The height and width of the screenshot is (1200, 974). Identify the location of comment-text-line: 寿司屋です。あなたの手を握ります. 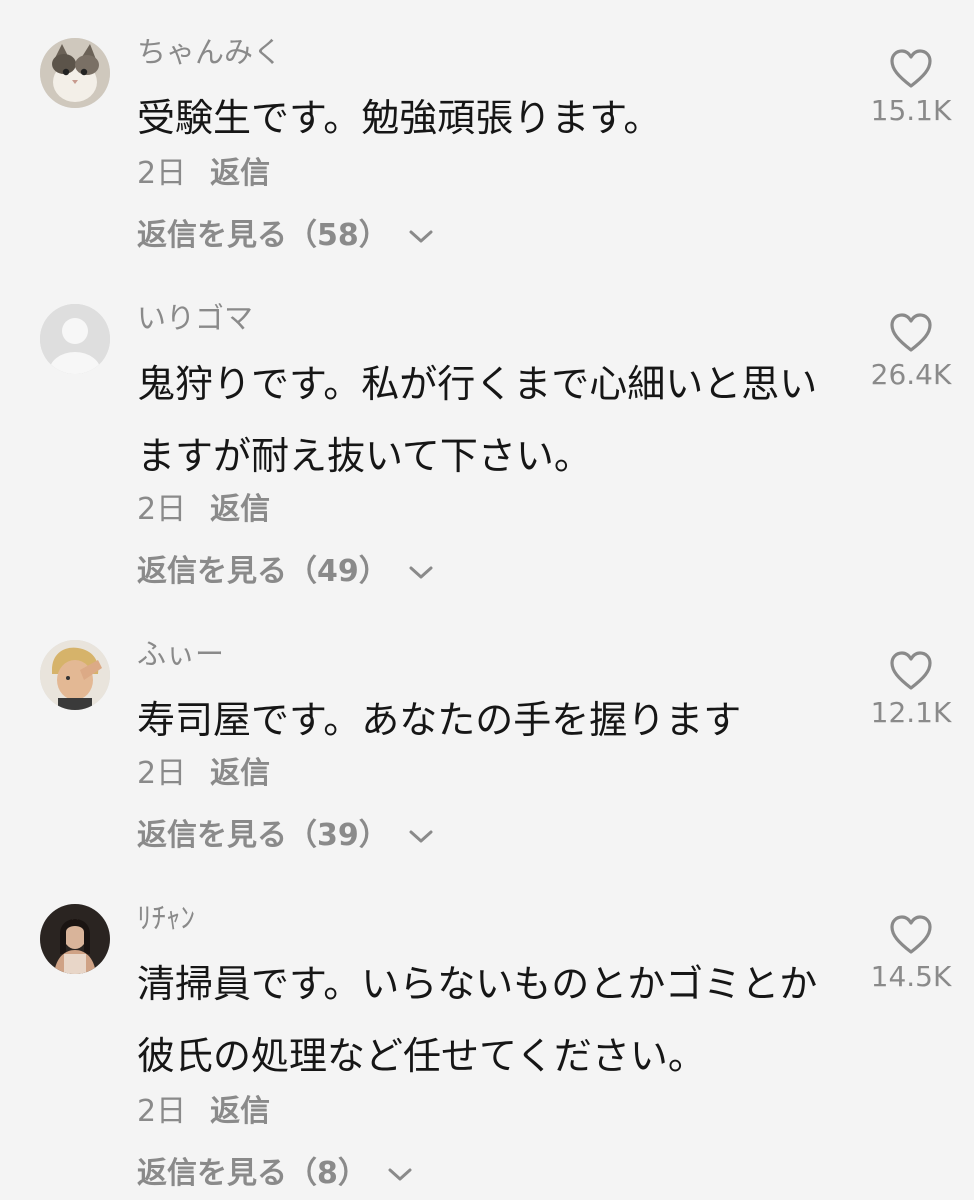
(439, 720).